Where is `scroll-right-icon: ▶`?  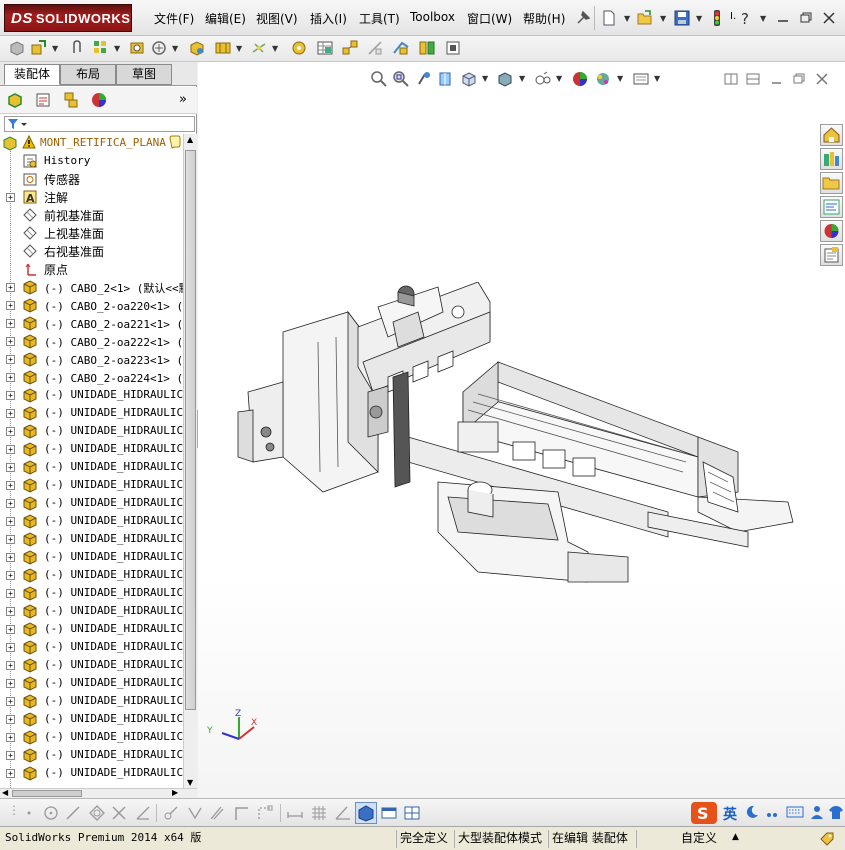 scroll-right-icon: ▶ is located at coordinates (175, 792).